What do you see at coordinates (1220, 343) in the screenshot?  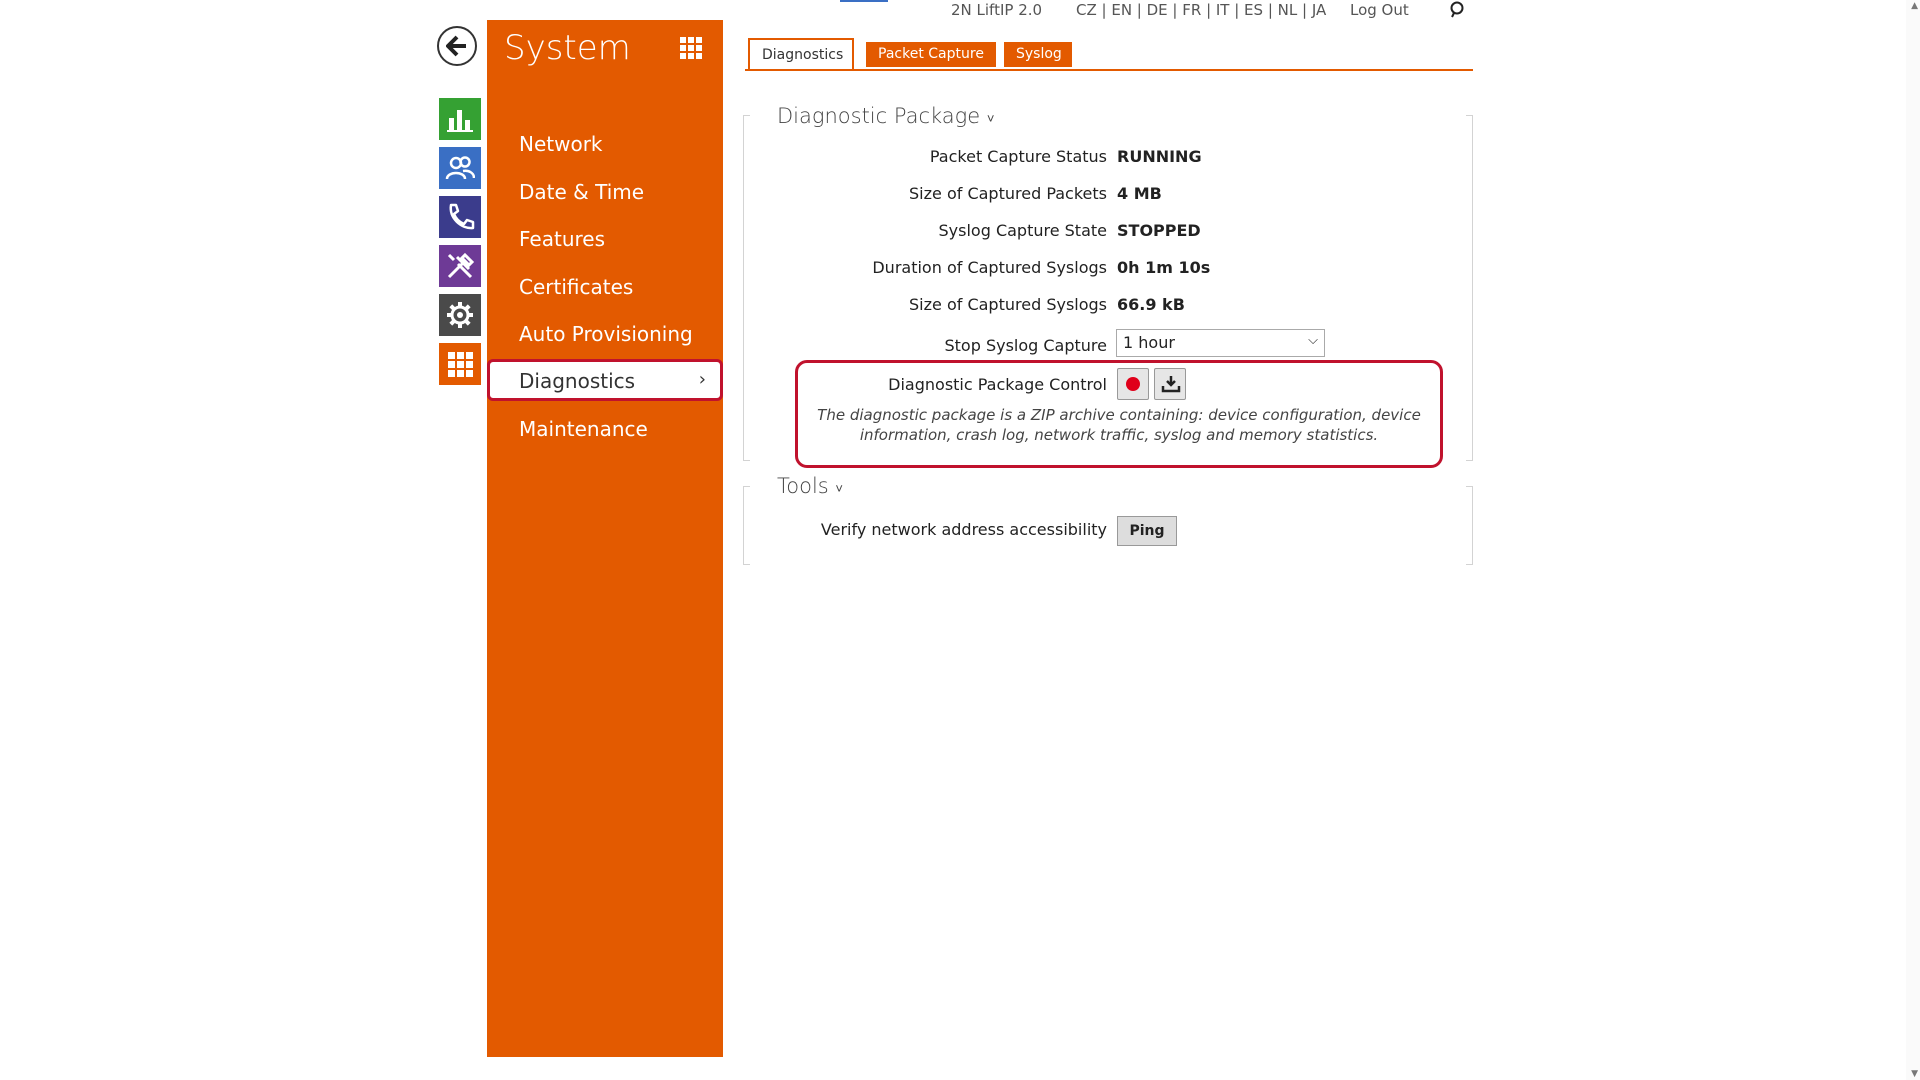 I see `stop-syslog-capture-select: 1 hour ⌵` at bounding box center [1220, 343].